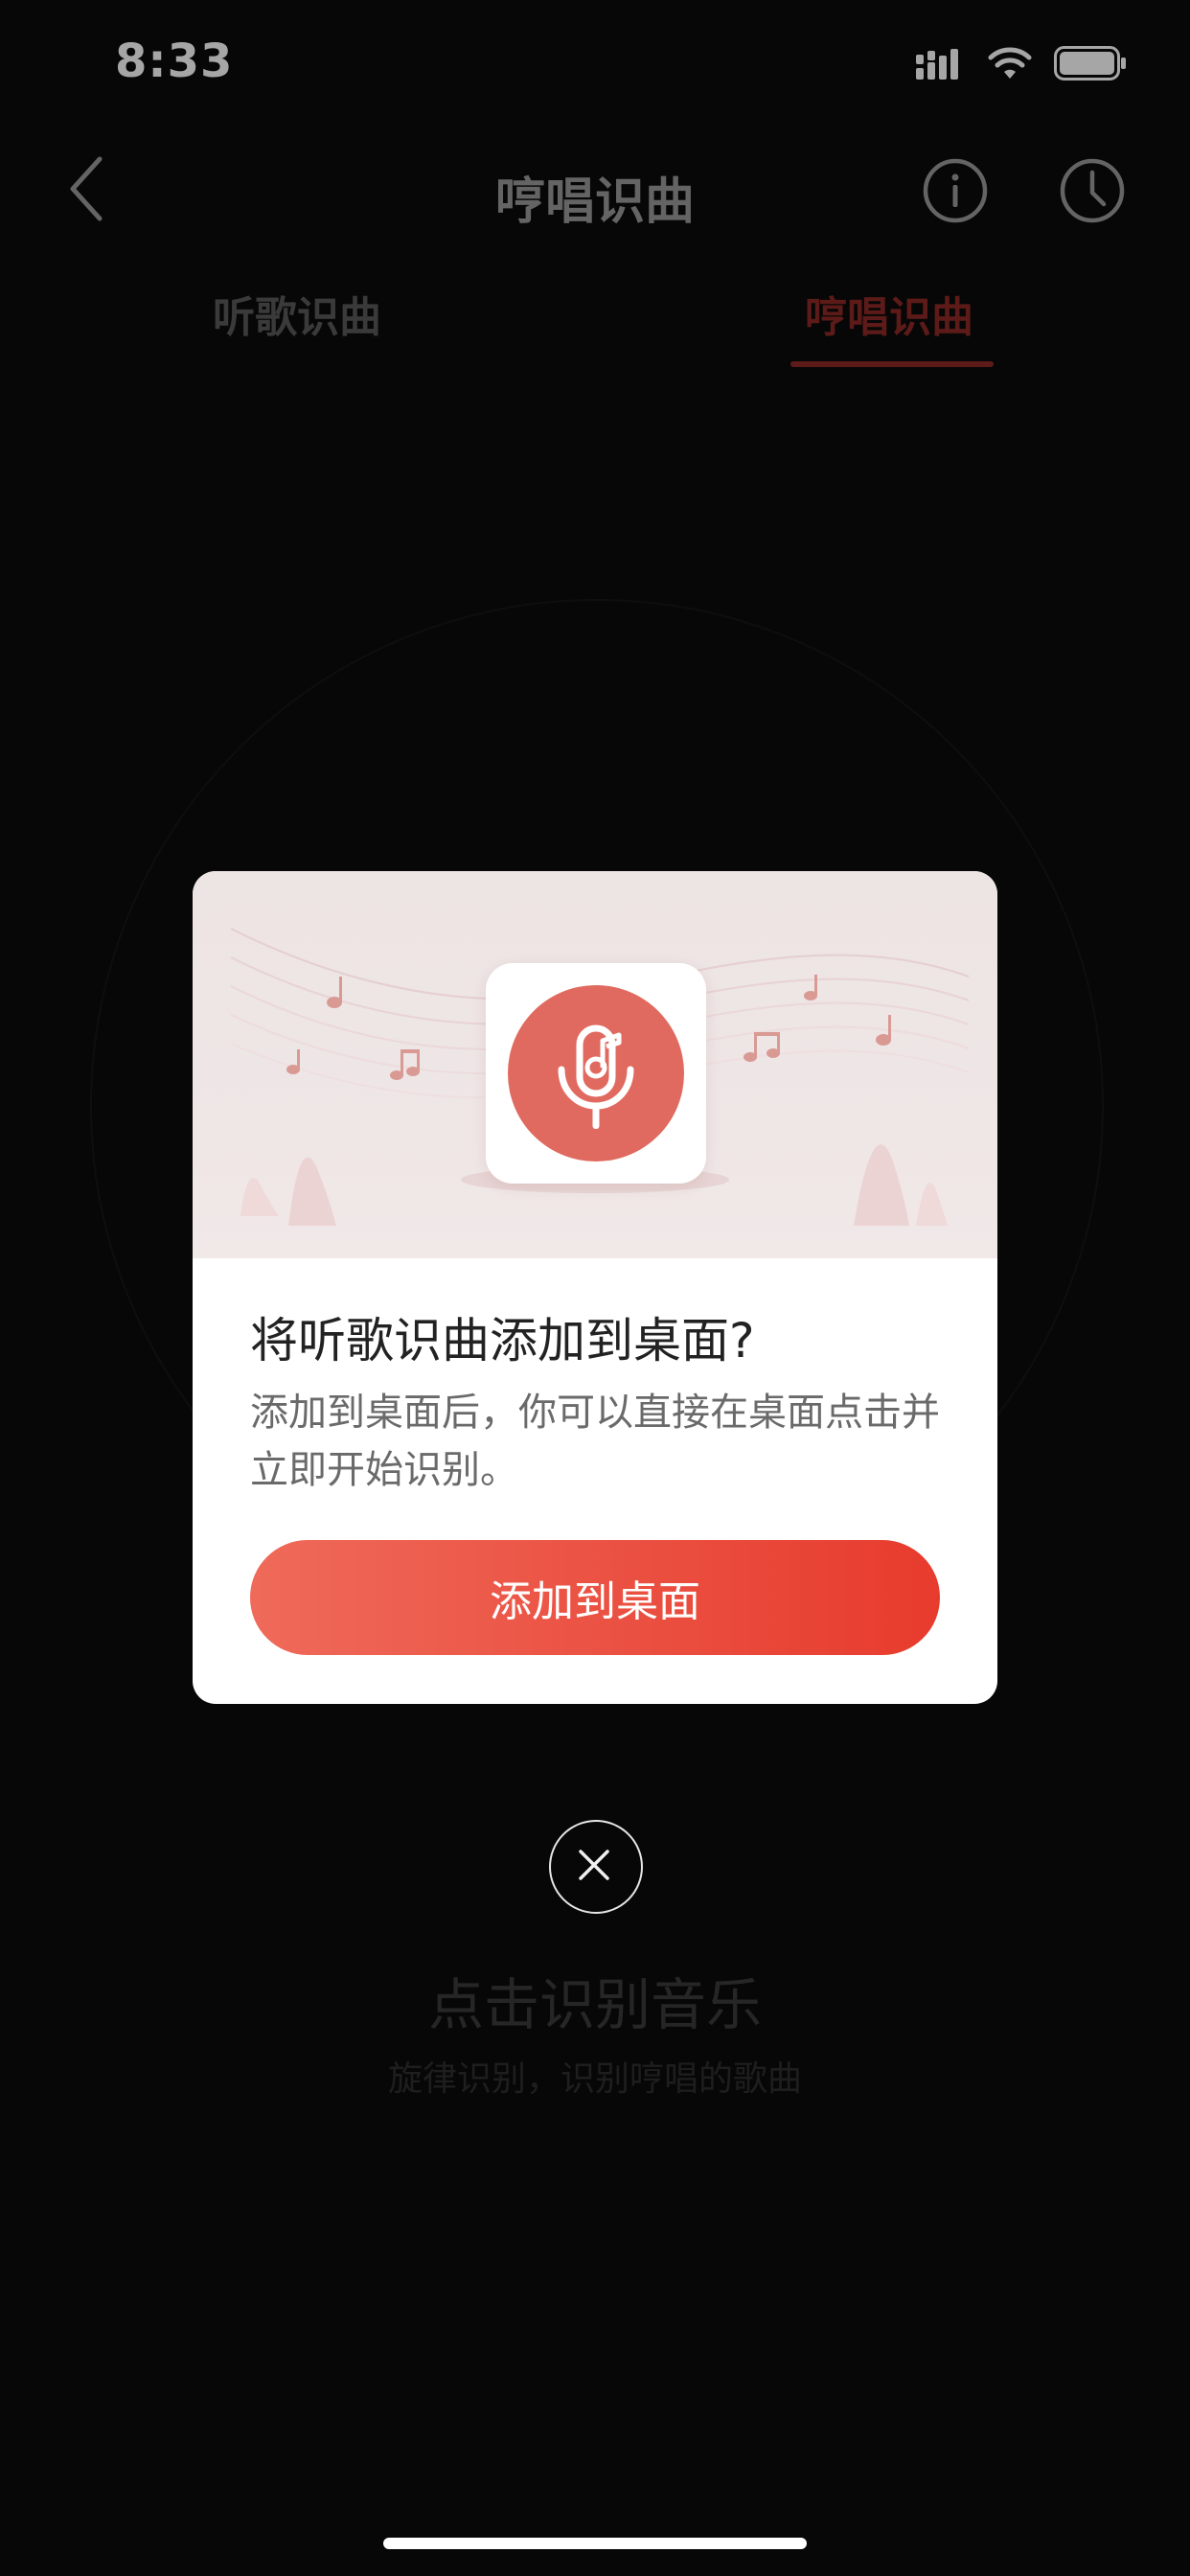  What do you see at coordinates (595, 1598) in the screenshot?
I see `add-to-home-button: 添加到桌面` at bounding box center [595, 1598].